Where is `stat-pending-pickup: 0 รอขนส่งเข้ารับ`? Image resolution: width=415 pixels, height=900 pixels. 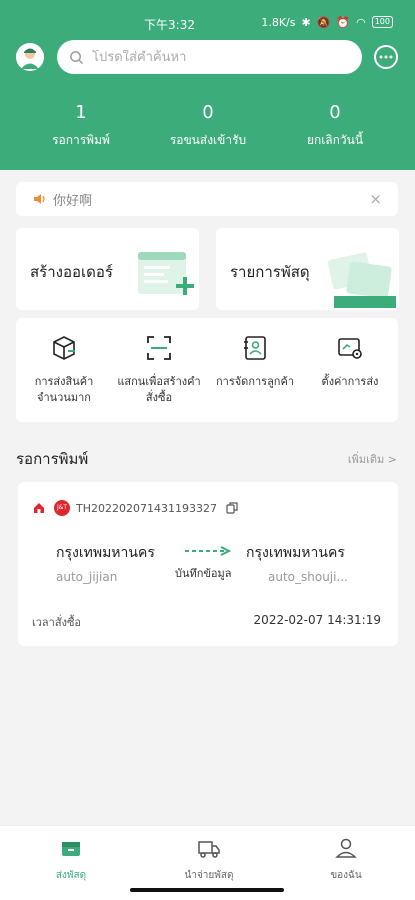
stat-pending-pickup: 0 รอขนส่งเข้ารับ is located at coordinates (208, 126).